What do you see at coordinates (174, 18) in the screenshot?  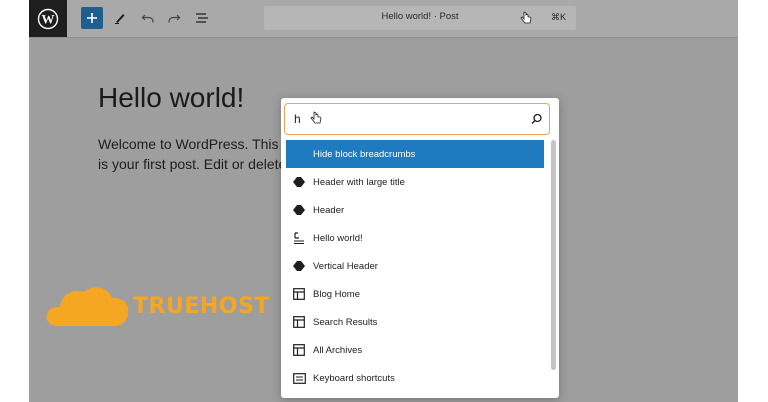 I see `redo-icon` at bounding box center [174, 18].